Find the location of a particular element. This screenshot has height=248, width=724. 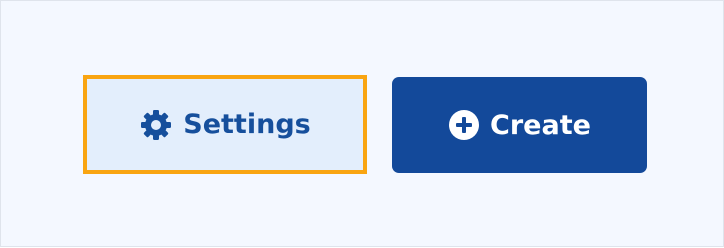

create-button: Create is located at coordinates (519, 125).